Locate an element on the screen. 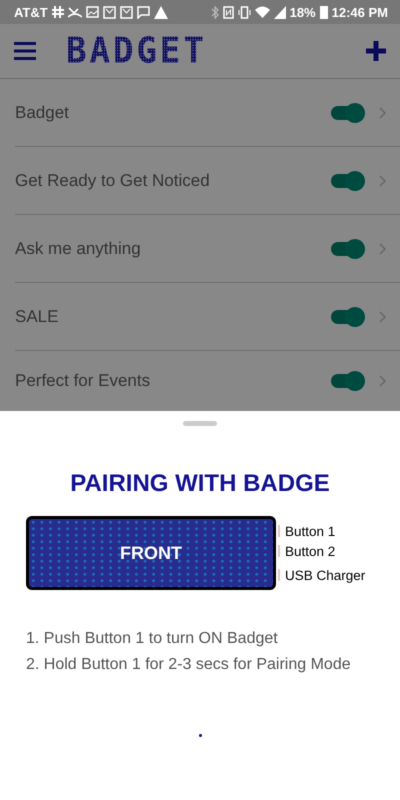 The width and height of the screenshot is (400, 800). clock-text: 12:46 PM is located at coordinates (360, 12).